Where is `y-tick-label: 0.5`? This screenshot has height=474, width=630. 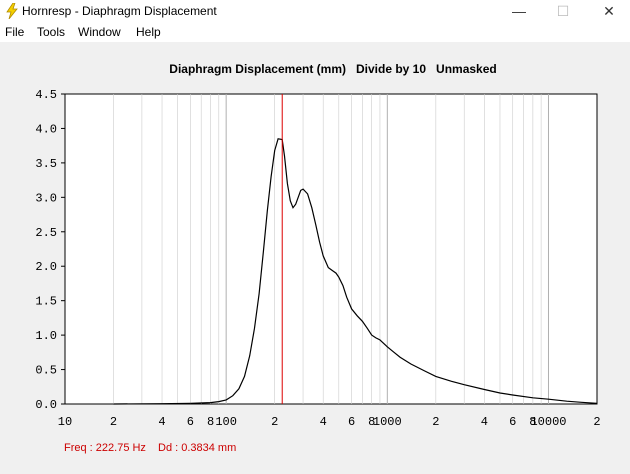
y-tick-label: 0.5 is located at coordinates (46, 371).